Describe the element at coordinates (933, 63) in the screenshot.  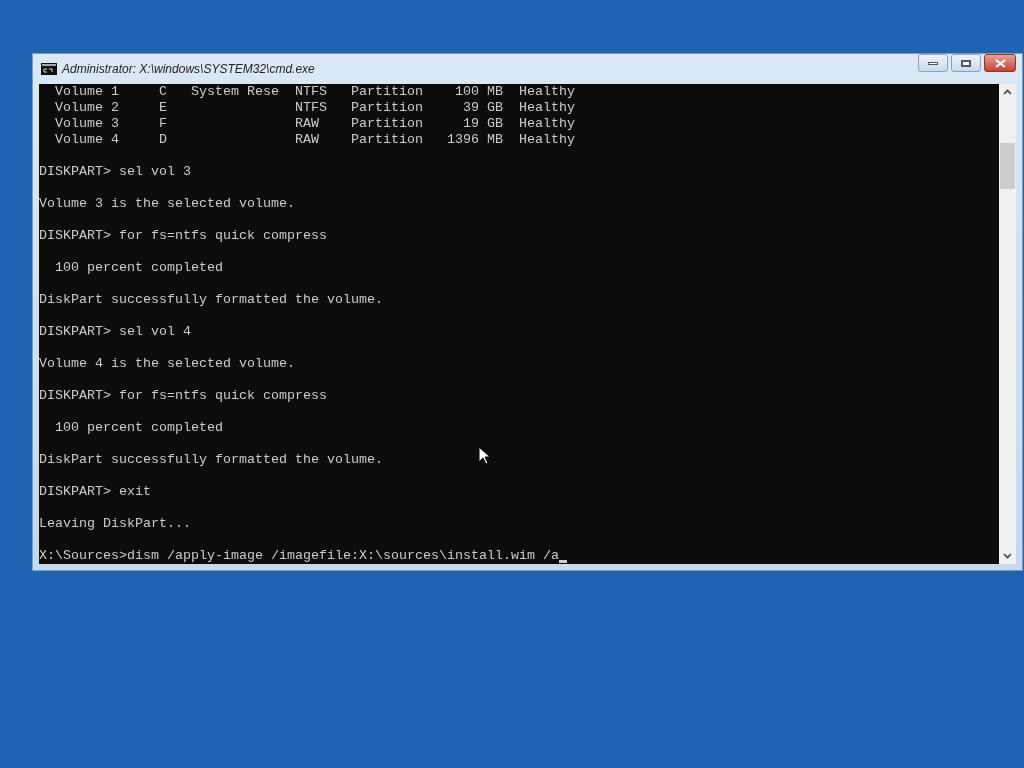
I see `minimize-button` at that location.